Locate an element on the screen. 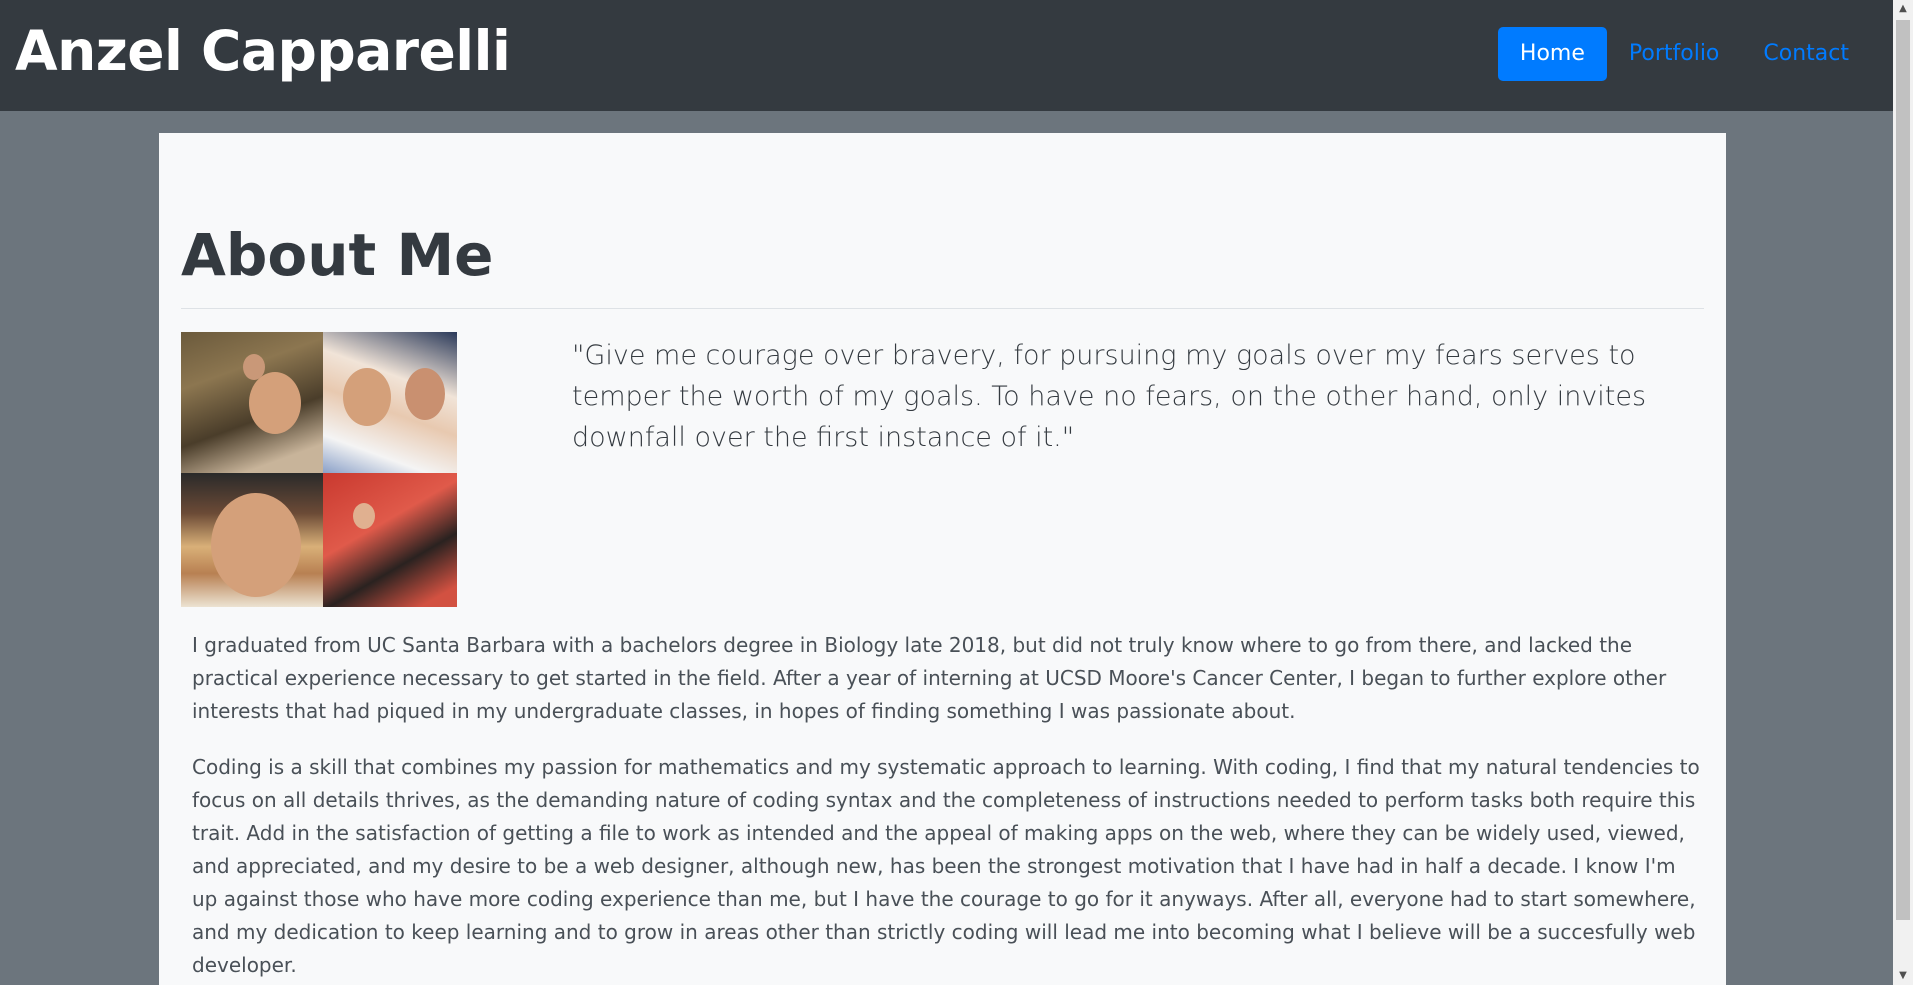  photo-sunglasses-portrait is located at coordinates (252, 540).